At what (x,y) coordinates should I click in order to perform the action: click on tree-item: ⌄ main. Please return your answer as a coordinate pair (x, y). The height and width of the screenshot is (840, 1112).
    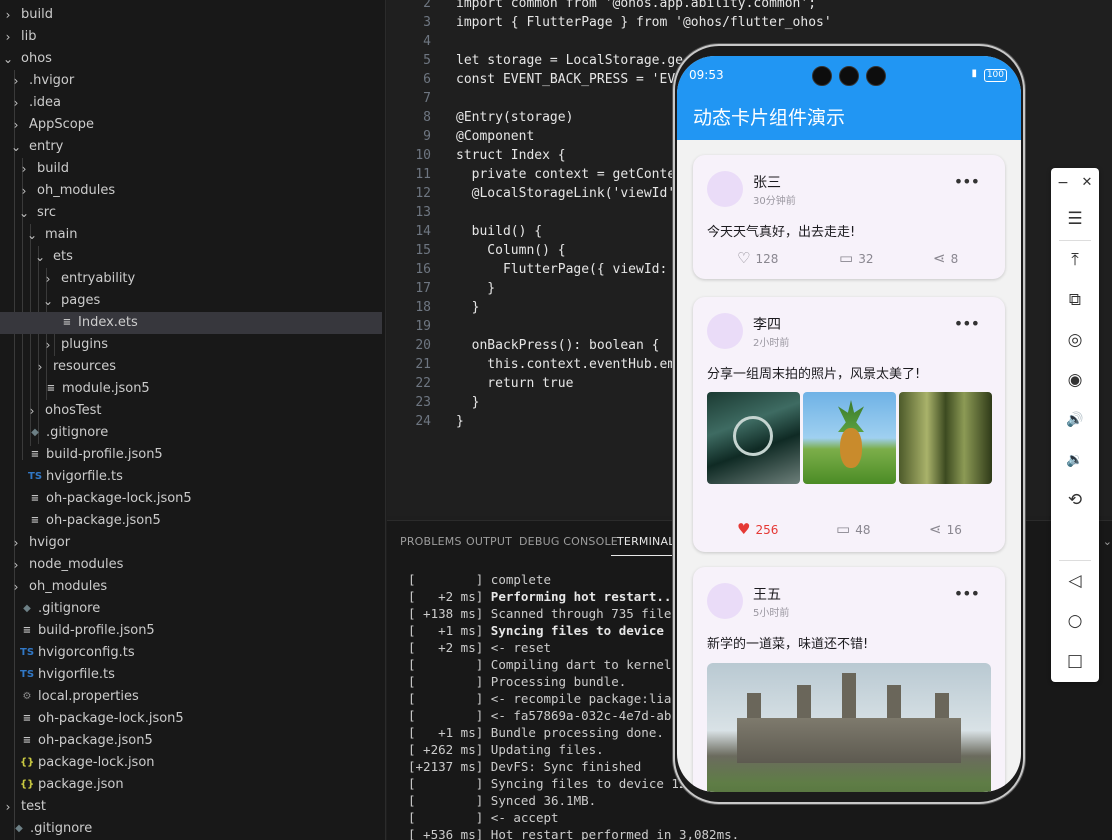
    Looking at the image, I should click on (191, 235).